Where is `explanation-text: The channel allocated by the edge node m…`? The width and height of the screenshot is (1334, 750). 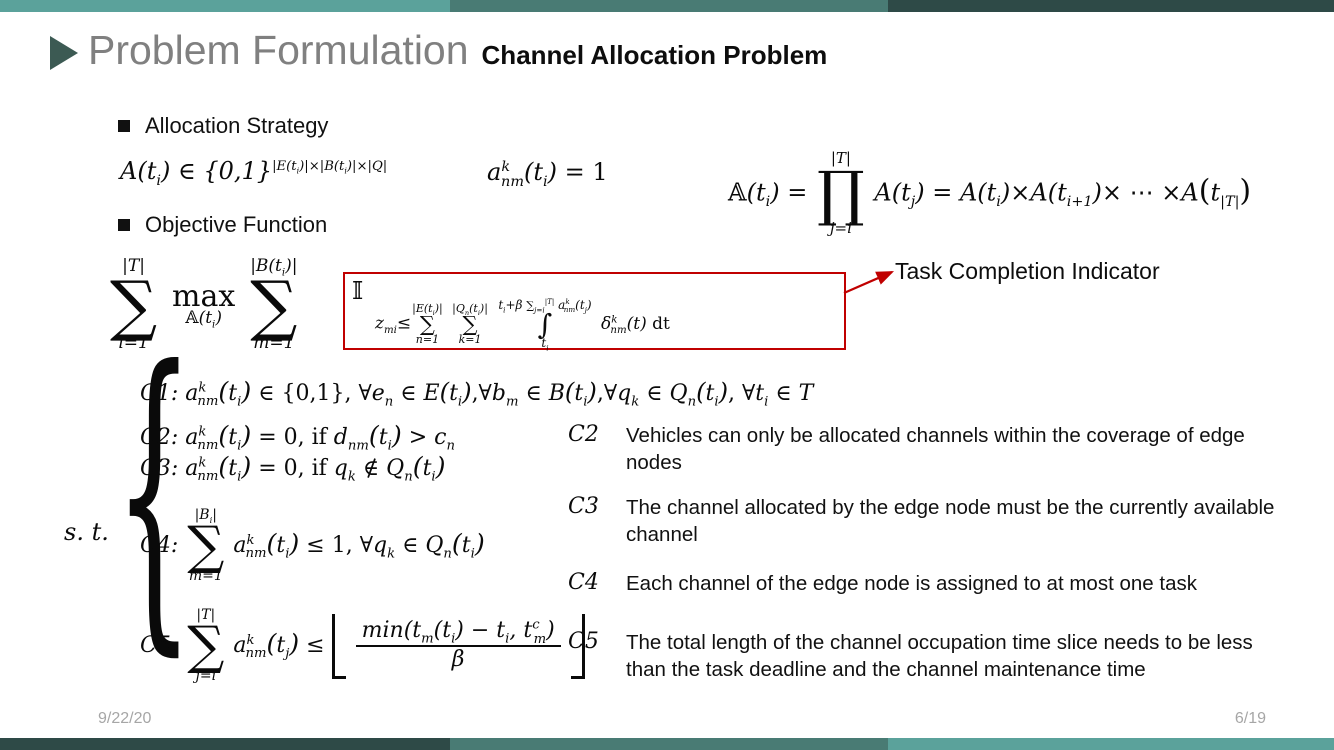 explanation-text: The channel allocated by the edge node m… is located at coordinates (950, 521).